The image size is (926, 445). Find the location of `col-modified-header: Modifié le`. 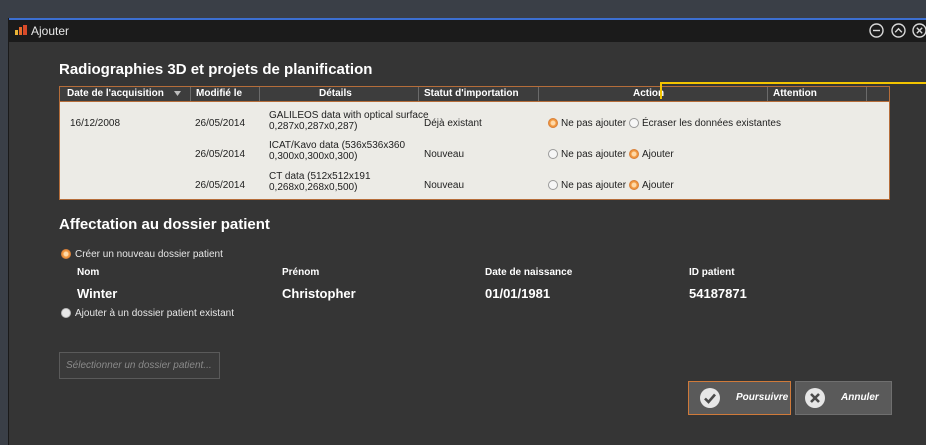

col-modified-header: Modifié le is located at coordinates (219, 94).